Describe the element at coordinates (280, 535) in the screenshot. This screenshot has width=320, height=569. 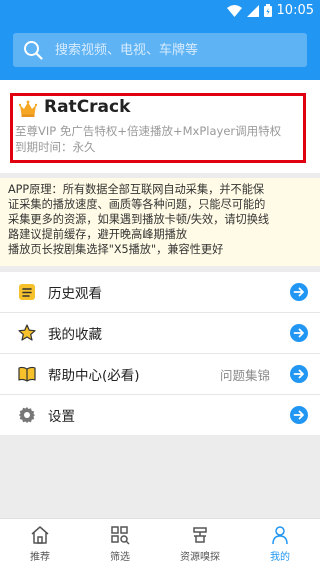
I see `user-icon` at that location.